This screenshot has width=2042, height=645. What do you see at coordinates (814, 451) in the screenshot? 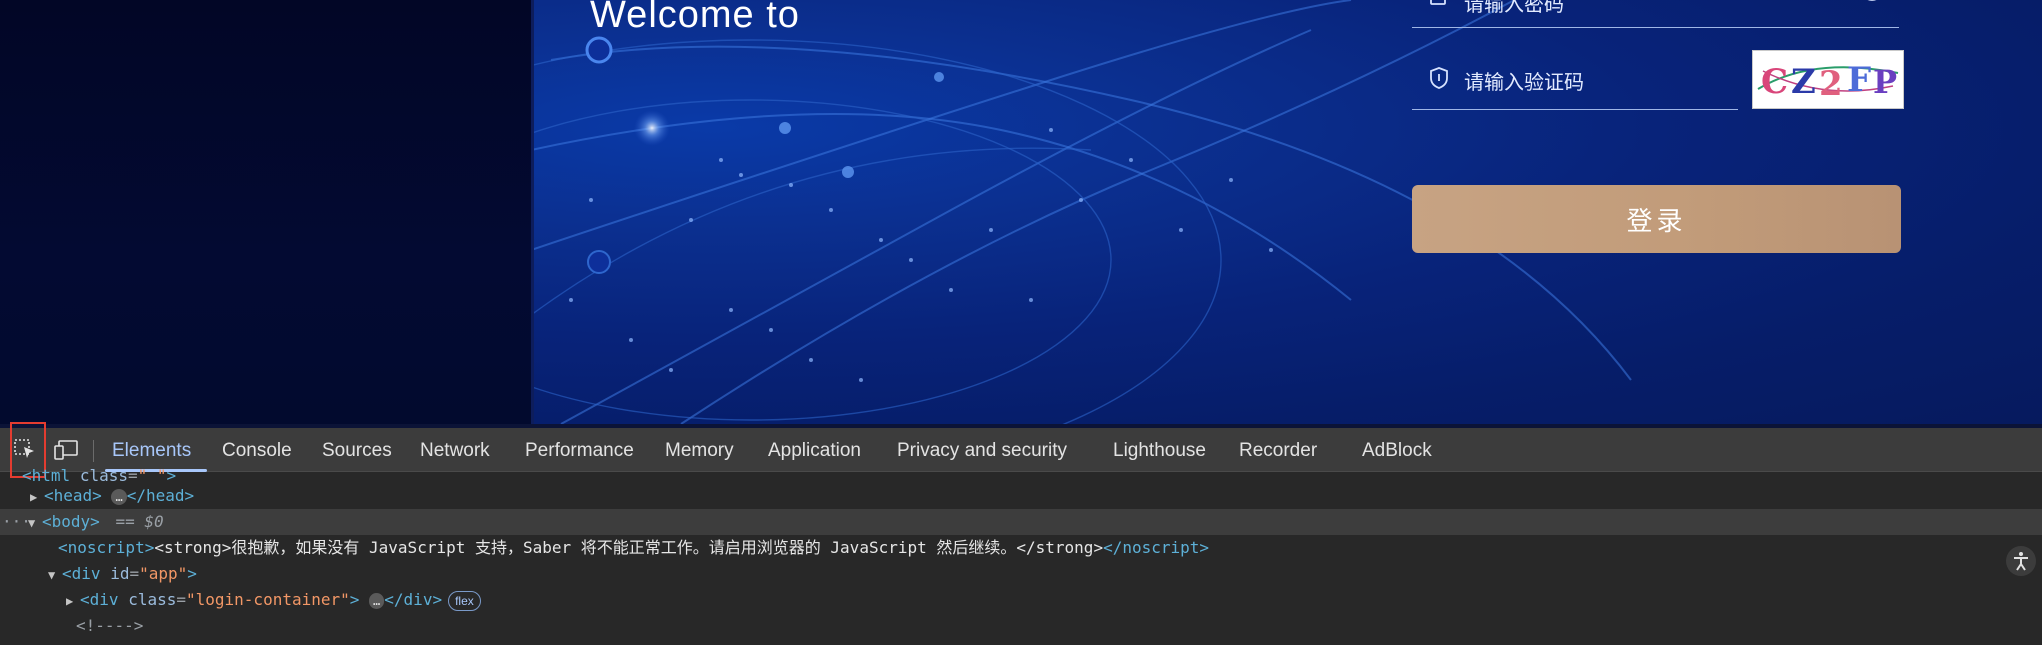
I see `tab-application: Application` at bounding box center [814, 451].